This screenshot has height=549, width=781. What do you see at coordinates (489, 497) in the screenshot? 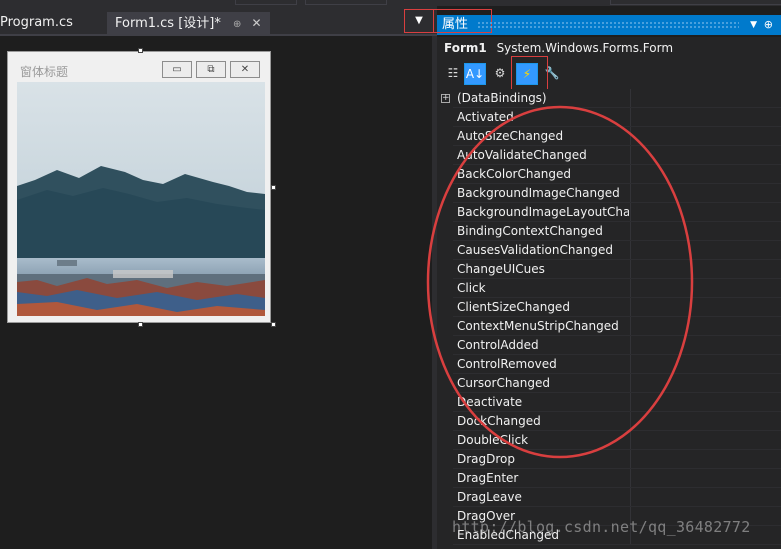
I see `event-name: DragLeave` at bounding box center [489, 497].